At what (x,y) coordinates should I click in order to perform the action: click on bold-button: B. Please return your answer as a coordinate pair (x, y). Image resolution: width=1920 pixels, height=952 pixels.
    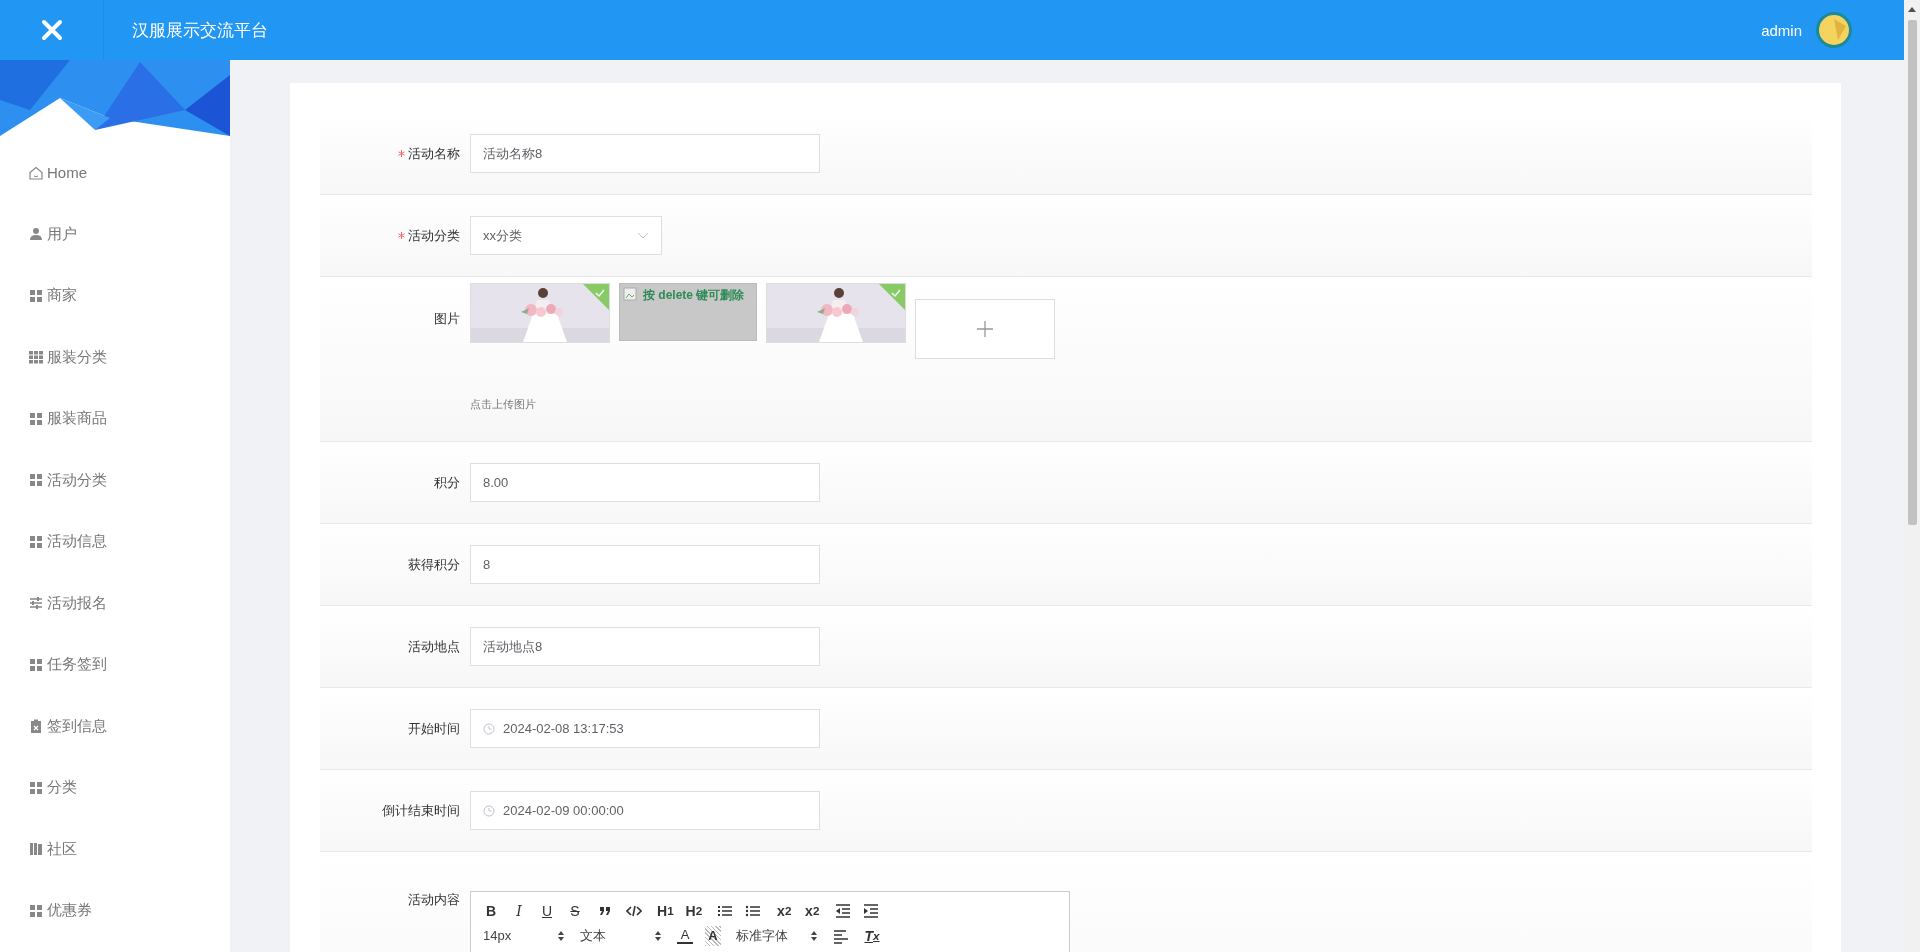
    Looking at the image, I should click on (491, 910).